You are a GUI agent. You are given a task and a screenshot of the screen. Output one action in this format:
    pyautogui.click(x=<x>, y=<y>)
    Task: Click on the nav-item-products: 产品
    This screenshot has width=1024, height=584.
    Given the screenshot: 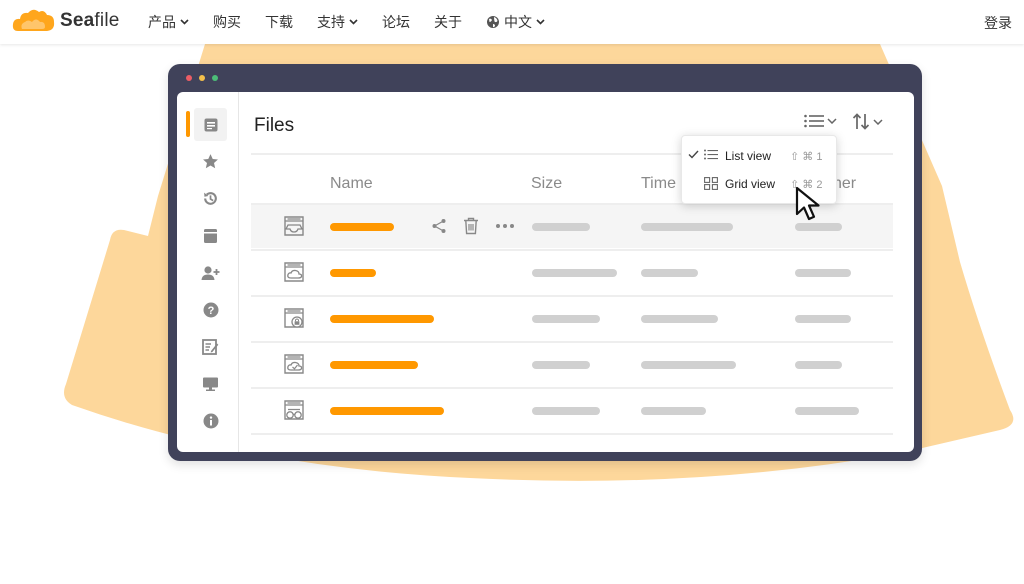 What is the action you would take?
    pyautogui.click(x=168, y=22)
    